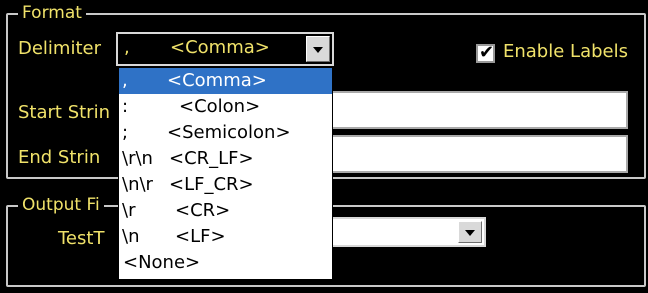  I want to click on delimiter-dropdown: , <Comma>, so click(225, 49).